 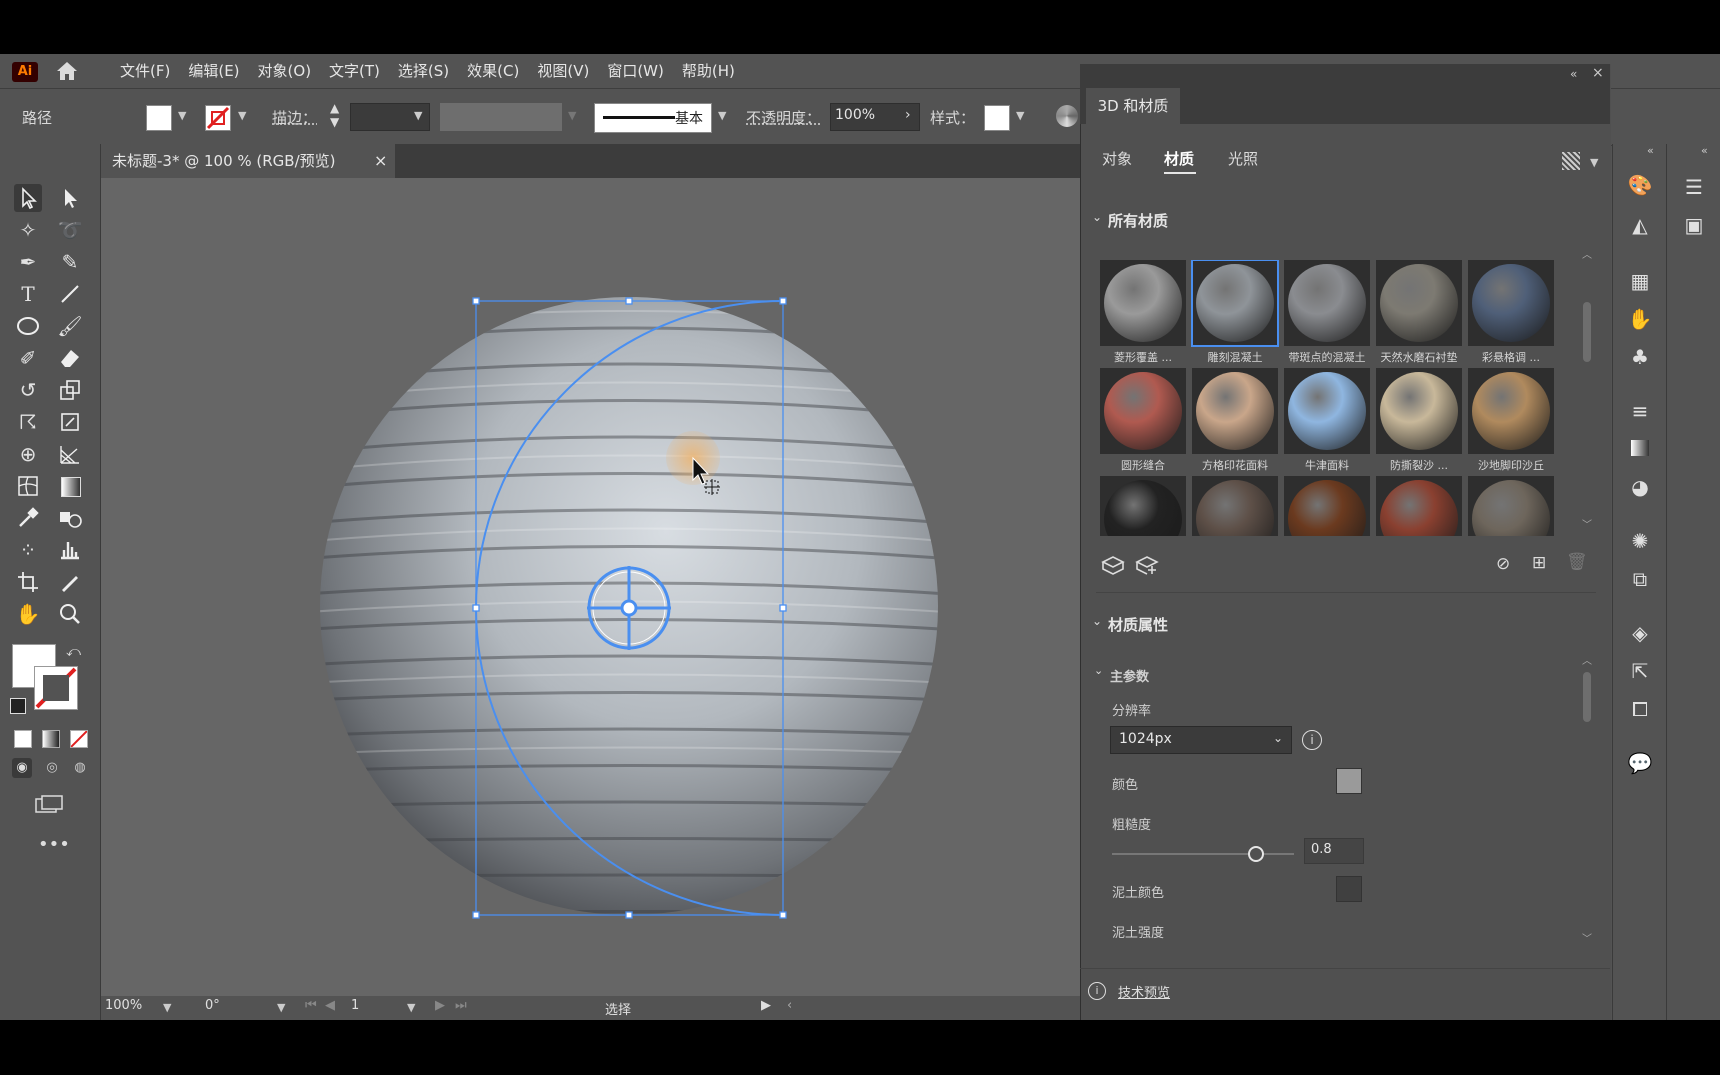 I want to click on properties-scroll-down-icon: ﹀, so click(x=1587, y=937).